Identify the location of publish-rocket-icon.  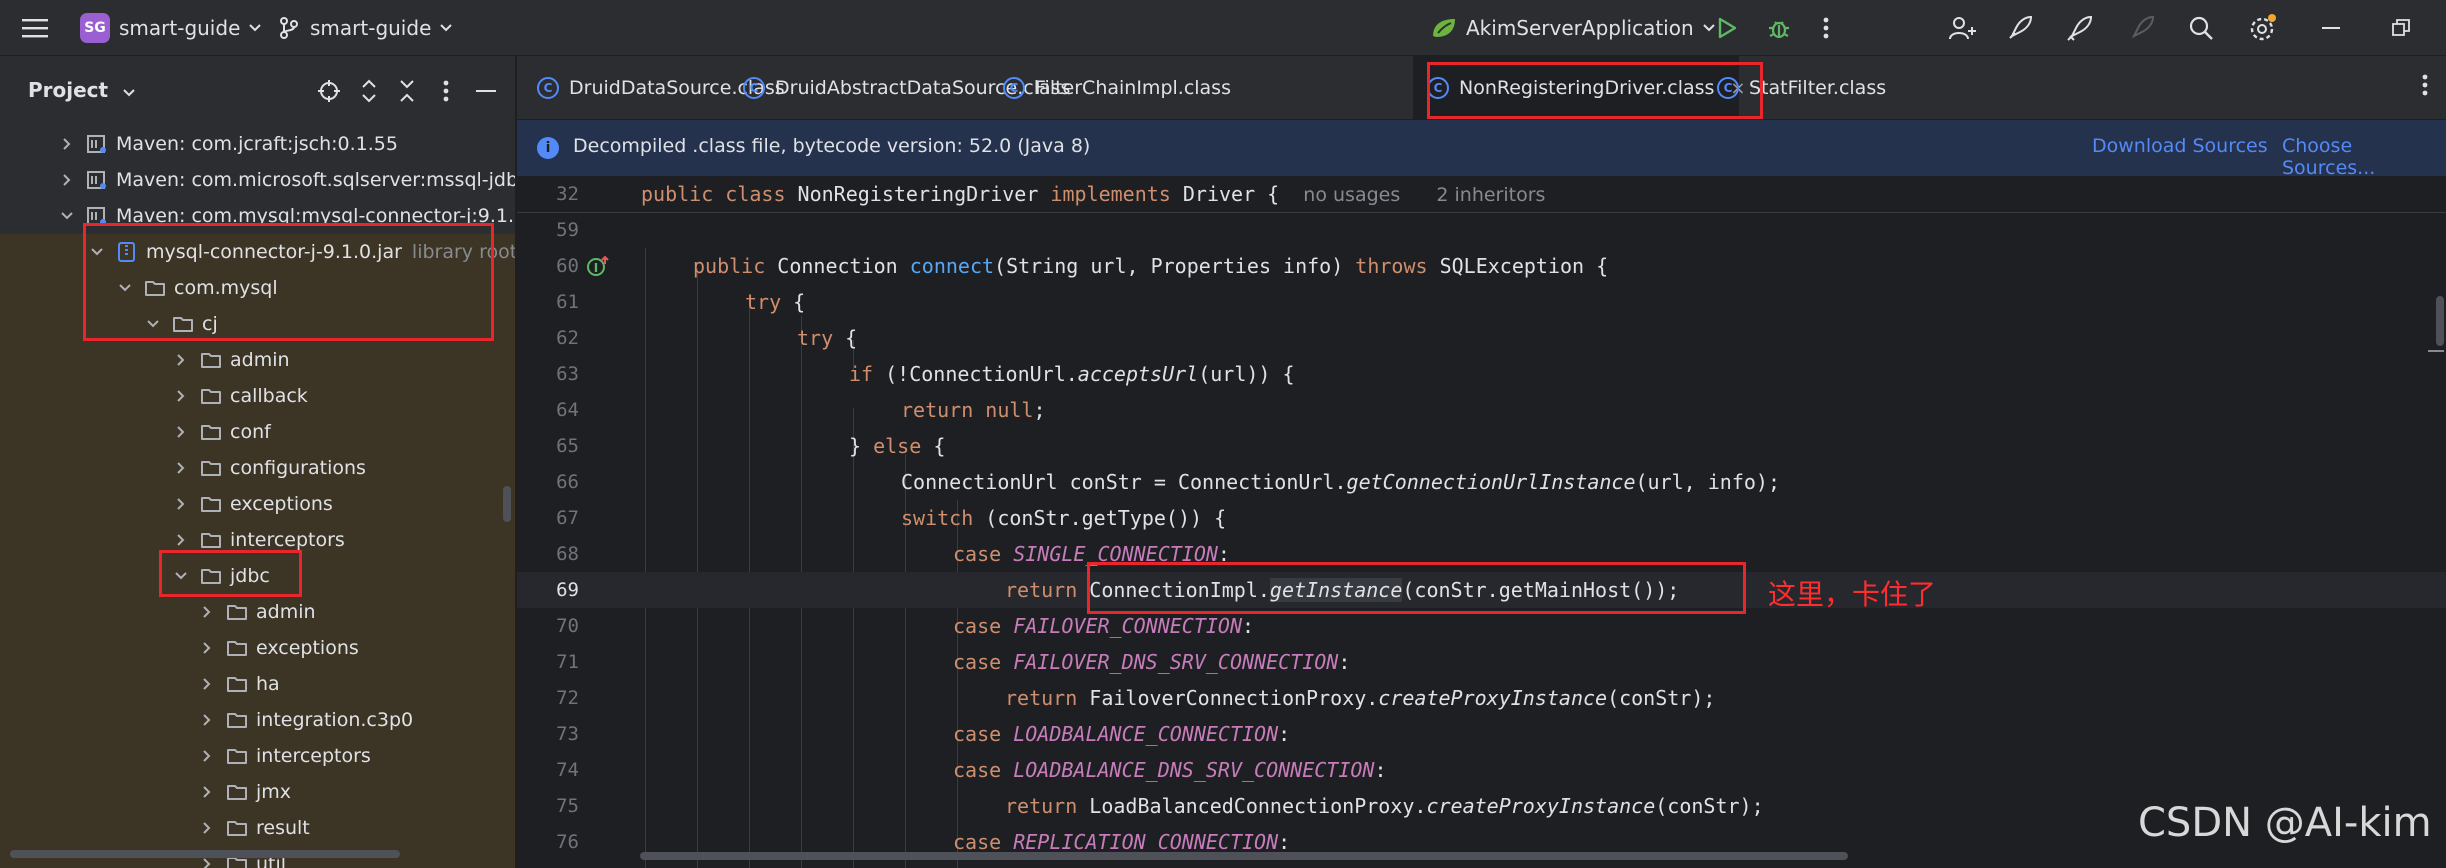
(2080, 28).